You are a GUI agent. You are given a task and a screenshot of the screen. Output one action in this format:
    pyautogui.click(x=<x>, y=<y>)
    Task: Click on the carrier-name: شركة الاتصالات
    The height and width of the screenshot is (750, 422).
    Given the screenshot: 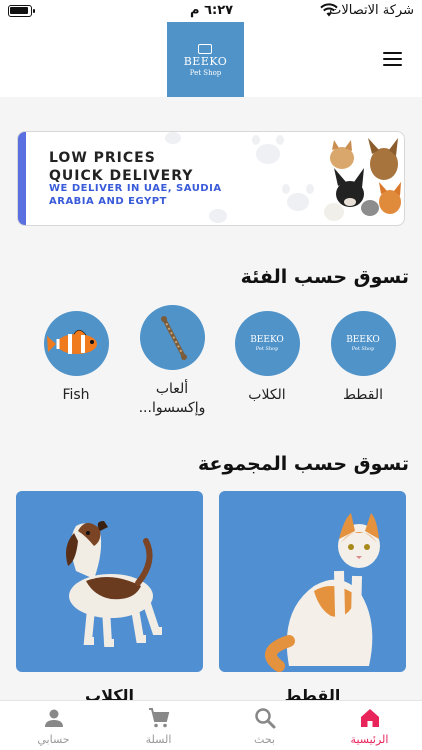 What is the action you would take?
    pyautogui.click(x=371, y=10)
    